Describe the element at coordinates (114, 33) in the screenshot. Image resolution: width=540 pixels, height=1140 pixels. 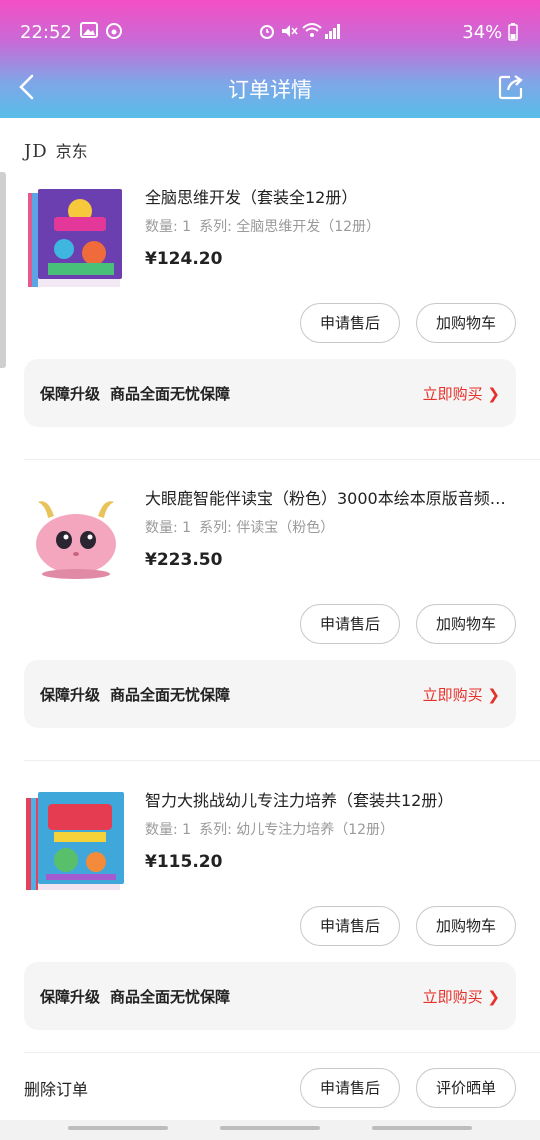
I see `sync-icon` at that location.